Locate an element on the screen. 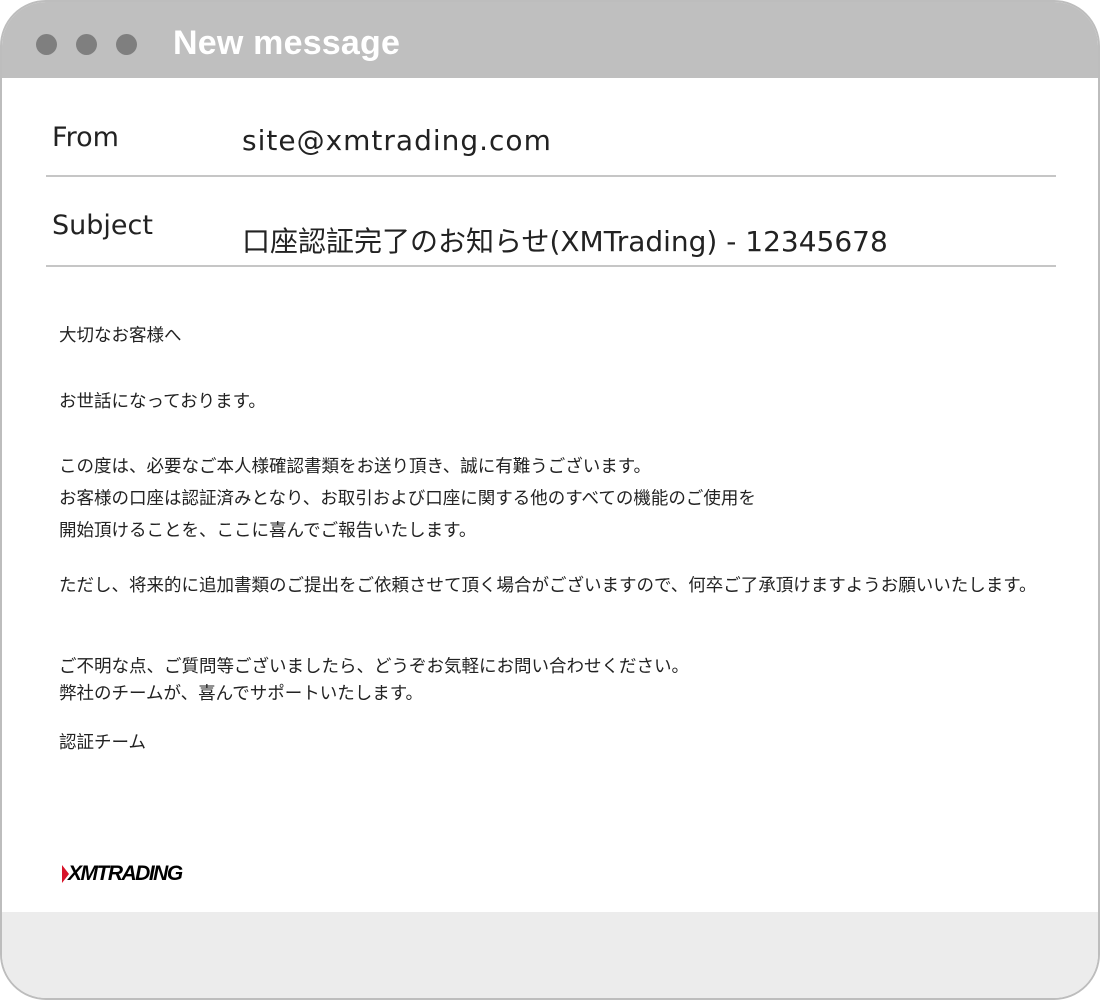  from-row: From site@xmtrading.com is located at coordinates (551, 139).